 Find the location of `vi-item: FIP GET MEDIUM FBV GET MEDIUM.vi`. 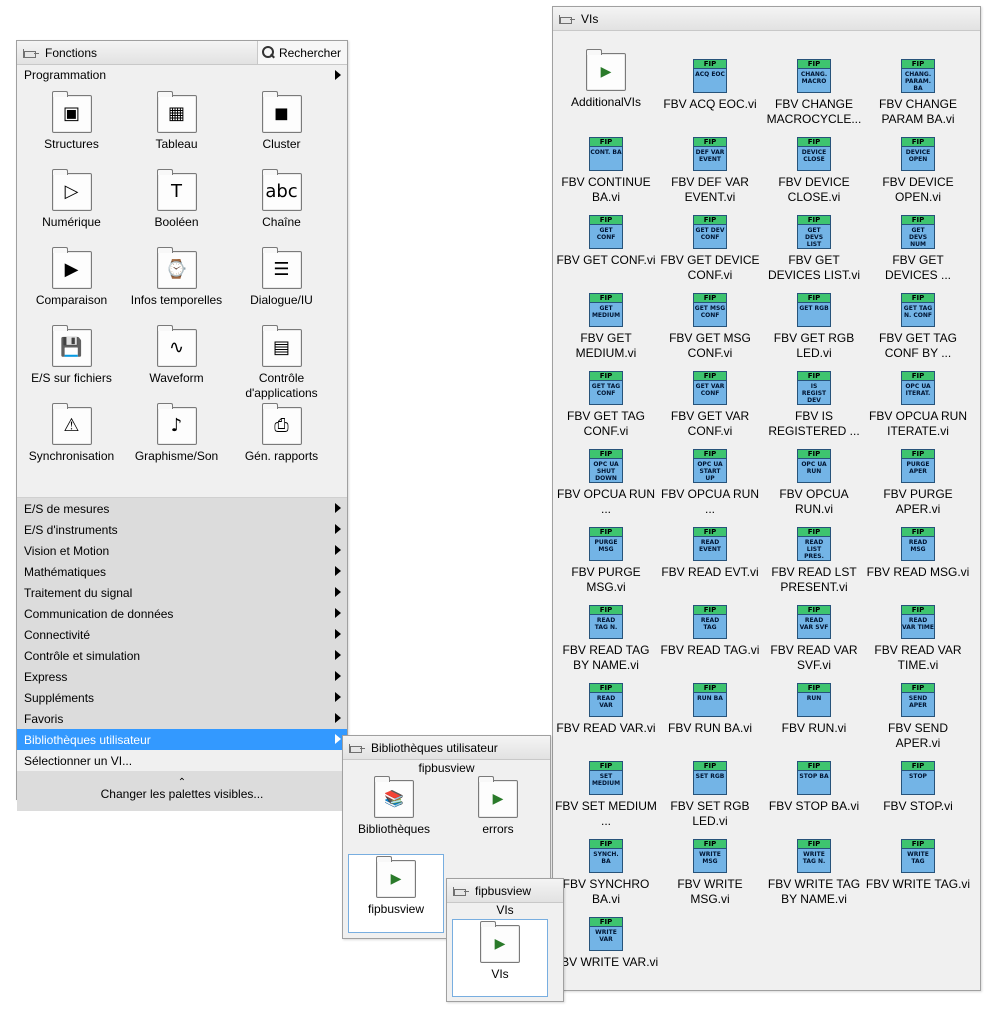

vi-item: FIP GET MEDIUM FBV GET MEDIUM.vi is located at coordinates (606, 327).